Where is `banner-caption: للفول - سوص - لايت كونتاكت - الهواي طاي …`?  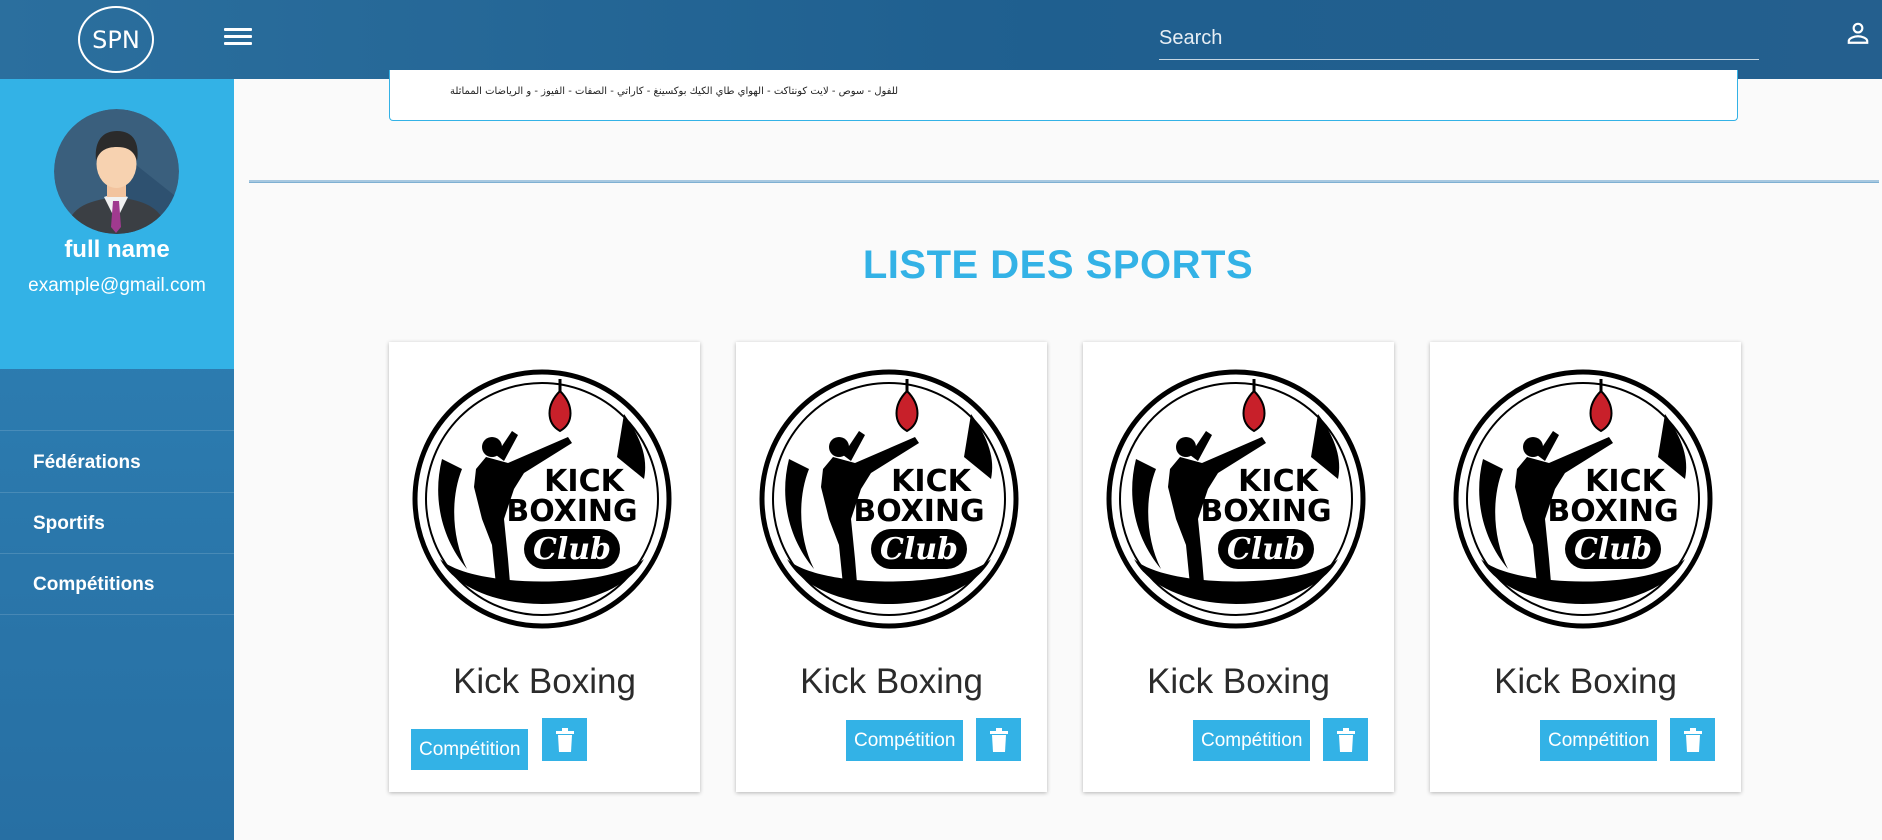
banner-caption: للفول - سوص - لايت كونتاكت - الهواي طاي … is located at coordinates (674, 91).